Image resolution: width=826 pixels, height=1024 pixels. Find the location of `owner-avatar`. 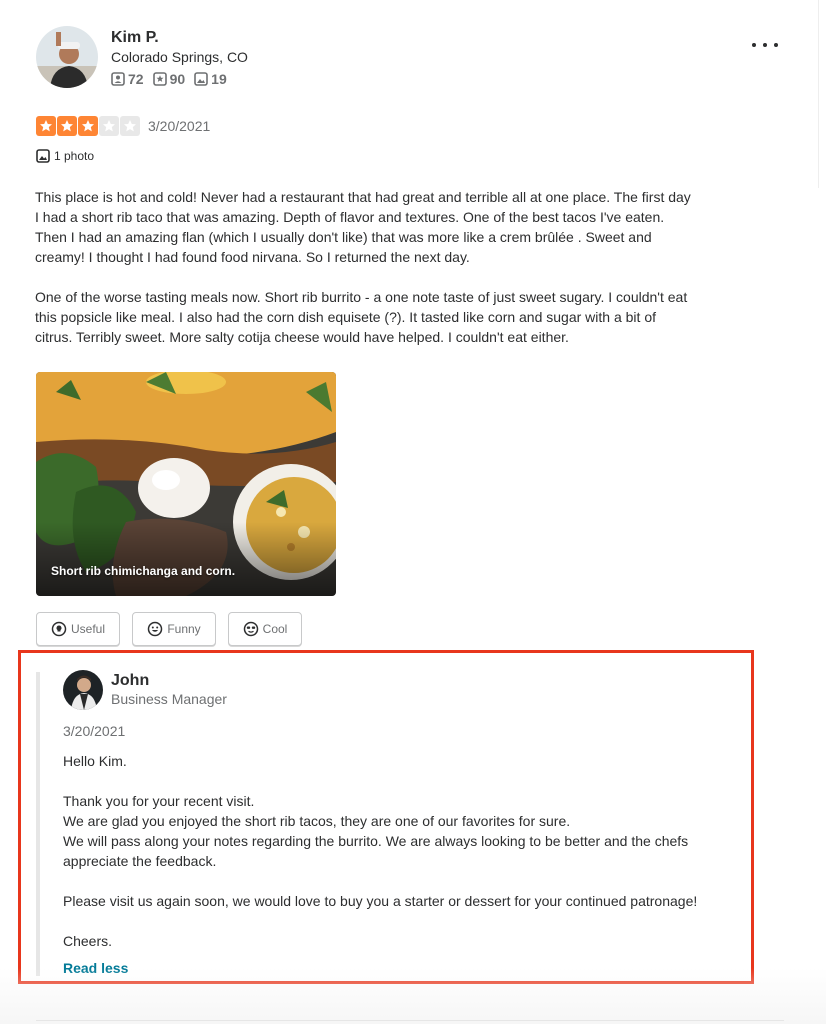

owner-avatar is located at coordinates (83, 690).